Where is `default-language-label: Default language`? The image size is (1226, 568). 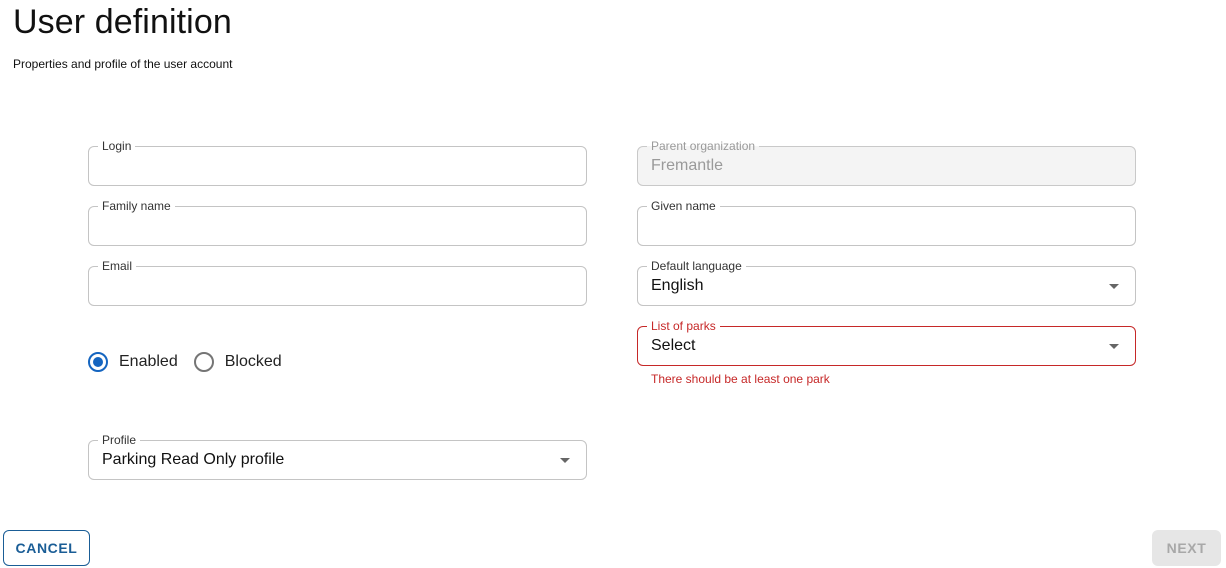
default-language-label: Default language is located at coordinates (696, 266).